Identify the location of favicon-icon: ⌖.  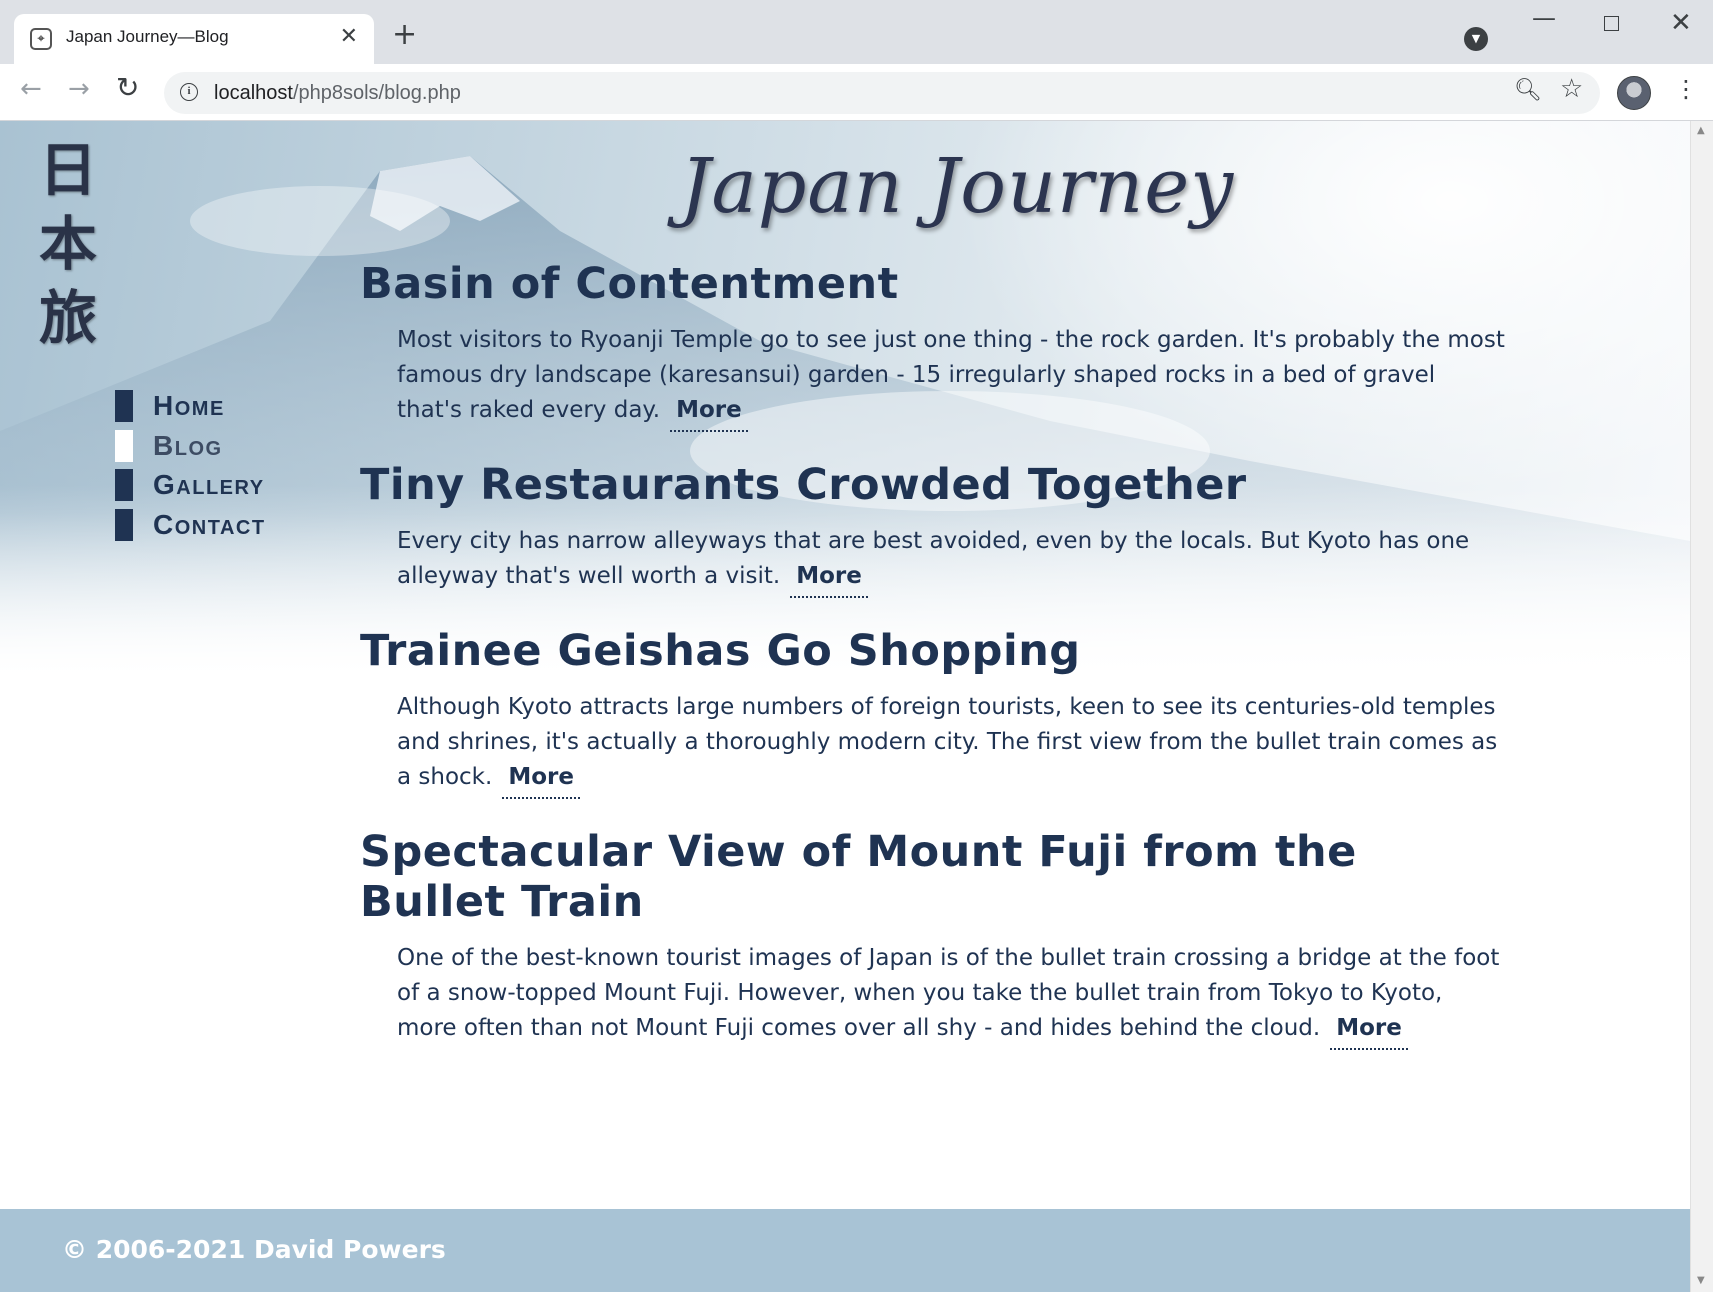
(41, 39).